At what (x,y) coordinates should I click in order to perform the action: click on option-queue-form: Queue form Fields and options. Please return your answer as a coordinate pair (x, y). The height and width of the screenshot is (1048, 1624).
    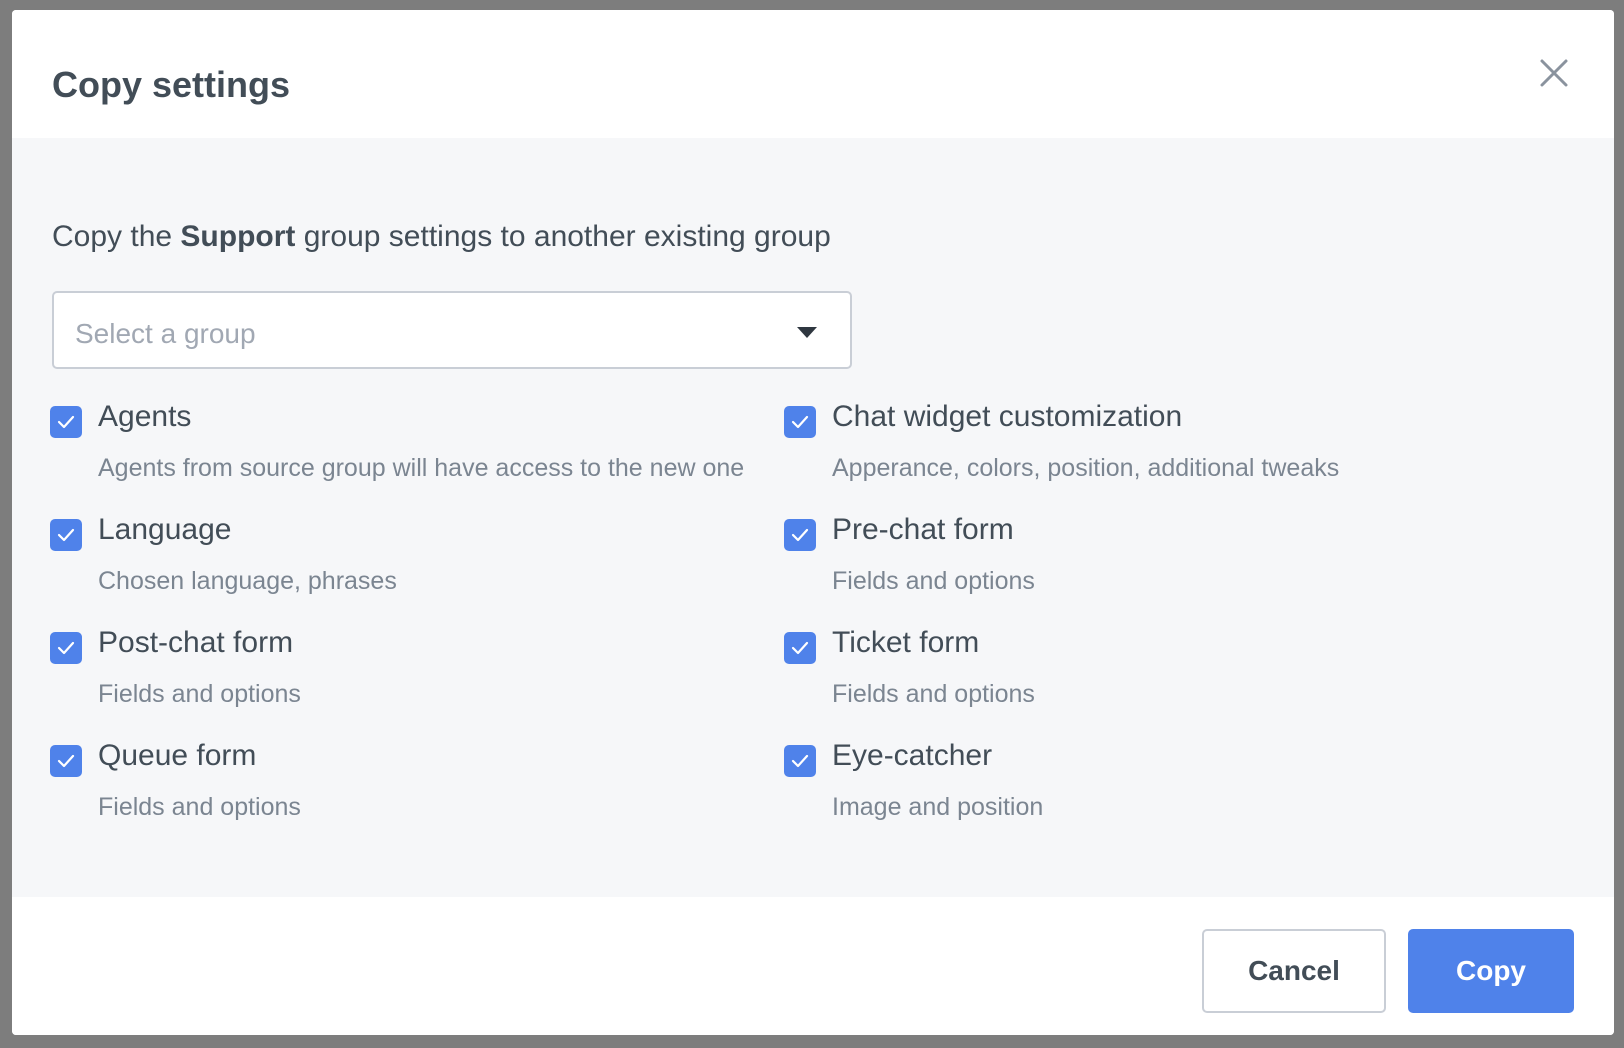
    Looking at the image, I should click on (410, 789).